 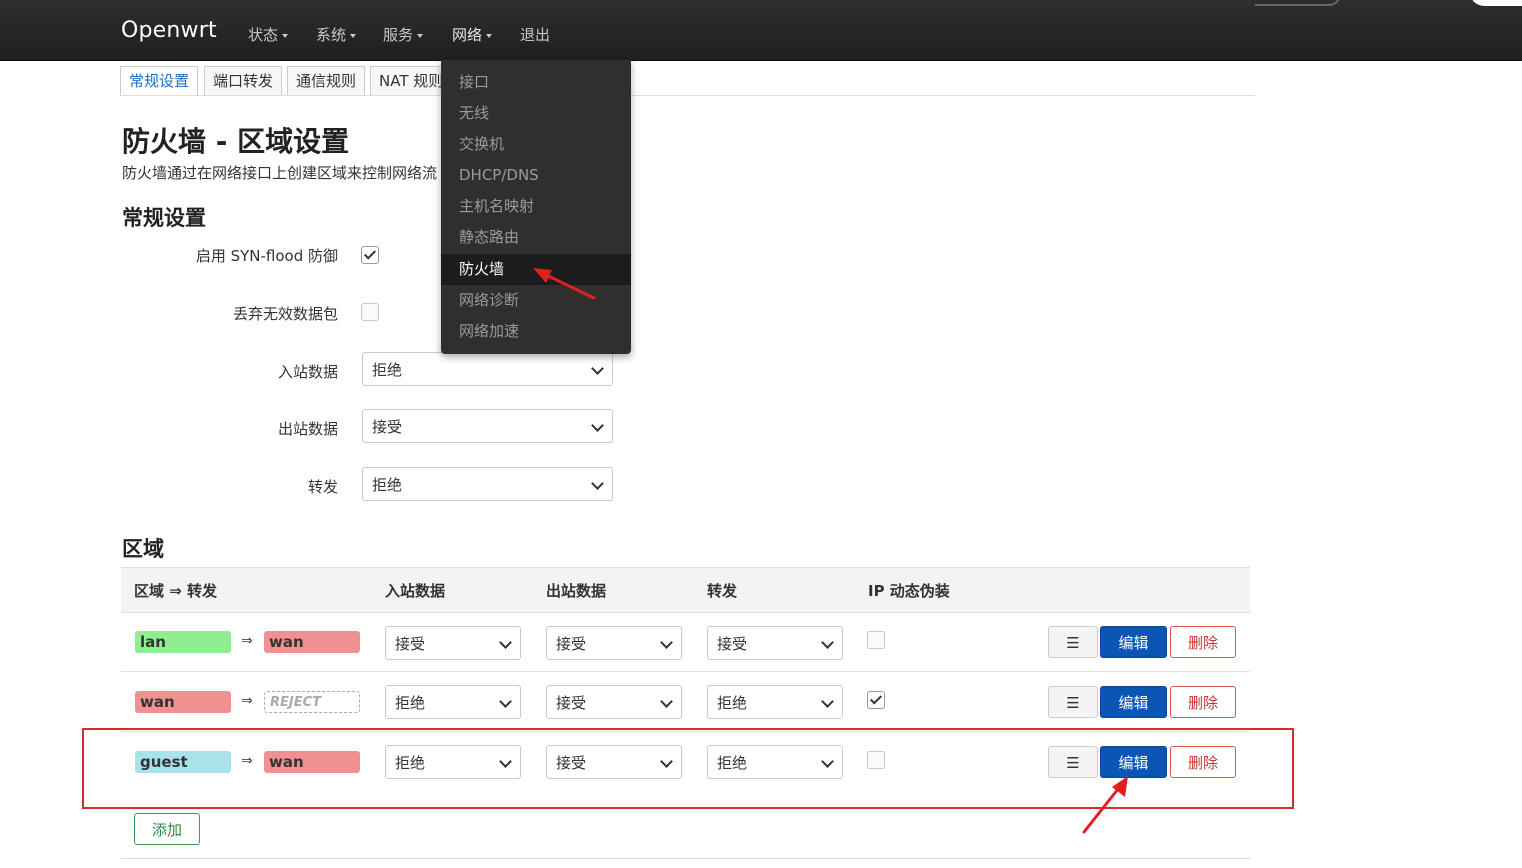 I want to click on zone-forward-select: 拒绝, so click(x=775, y=702).